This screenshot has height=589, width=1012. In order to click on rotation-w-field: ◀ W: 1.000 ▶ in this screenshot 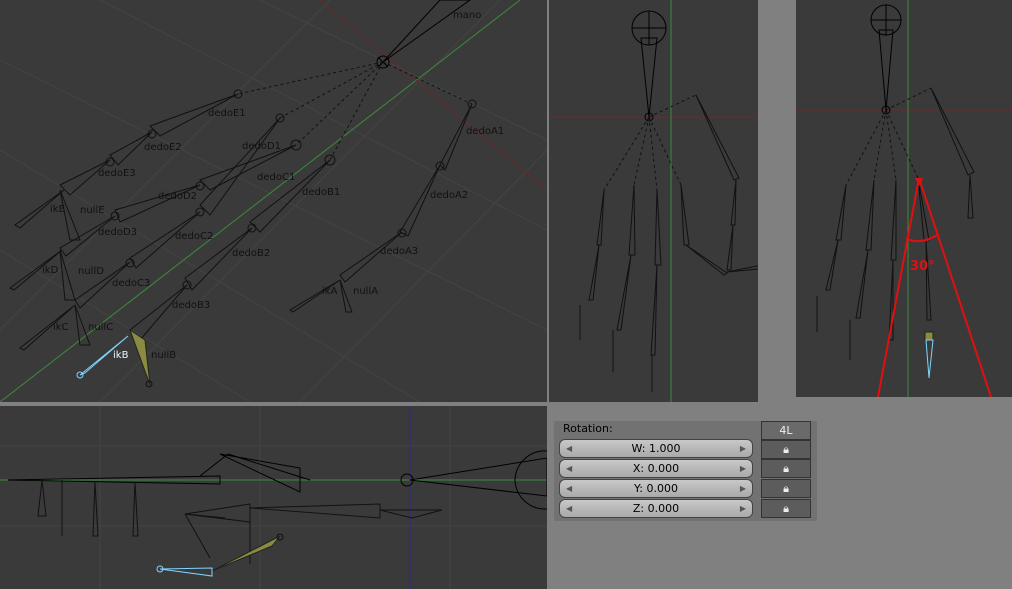, I will do `click(656, 448)`.